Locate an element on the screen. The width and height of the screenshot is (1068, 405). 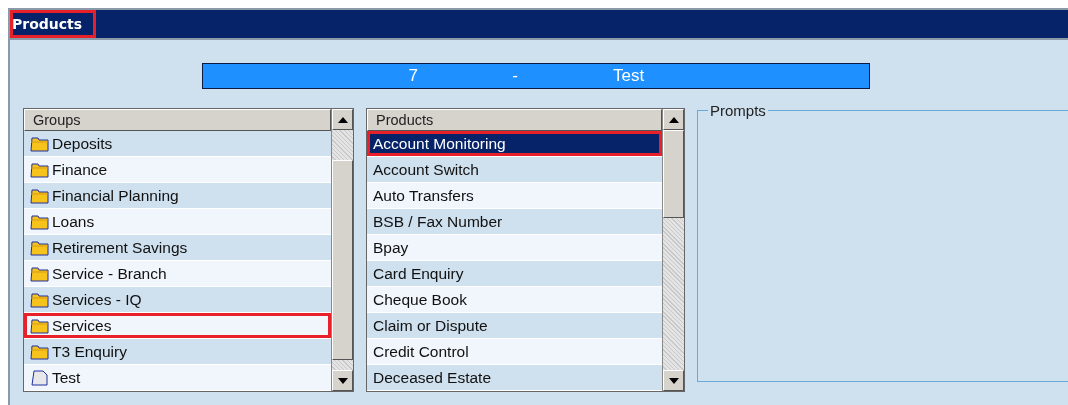
group-item: Financial Planning is located at coordinates (177, 196).